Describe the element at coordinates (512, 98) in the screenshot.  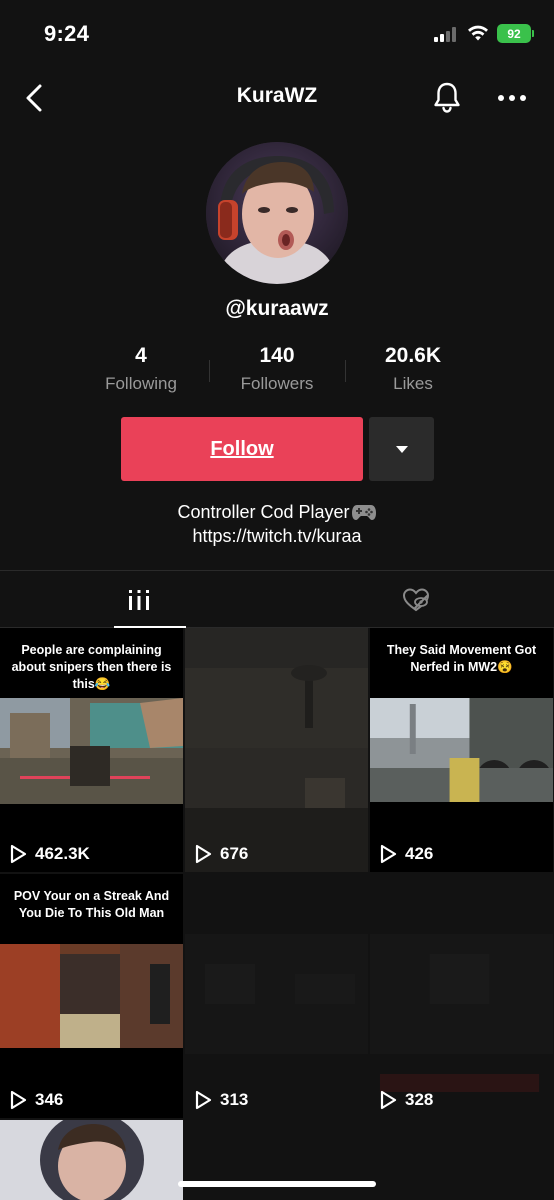
I see `more-options-icon` at that location.